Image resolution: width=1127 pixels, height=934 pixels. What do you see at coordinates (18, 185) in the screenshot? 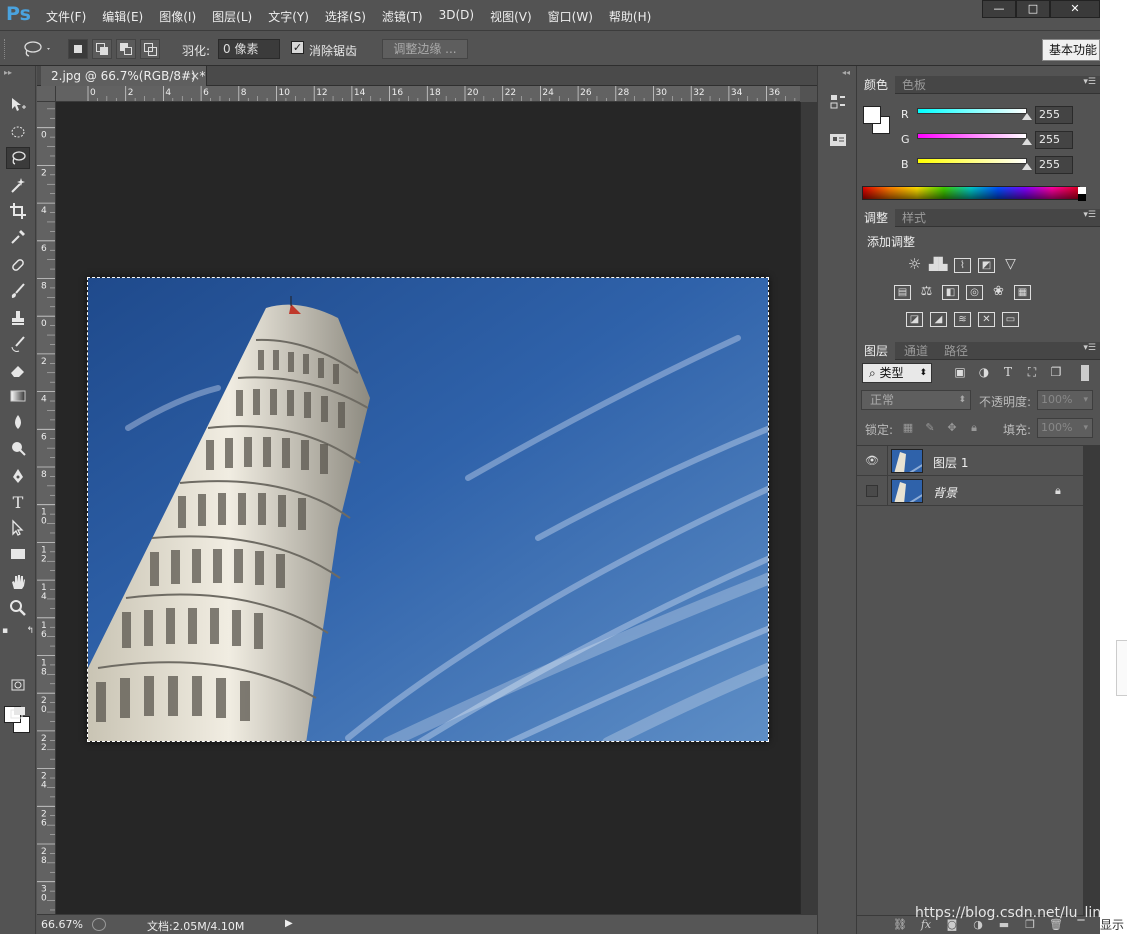
I see `magic-wand-tool-icon` at bounding box center [18, 185].